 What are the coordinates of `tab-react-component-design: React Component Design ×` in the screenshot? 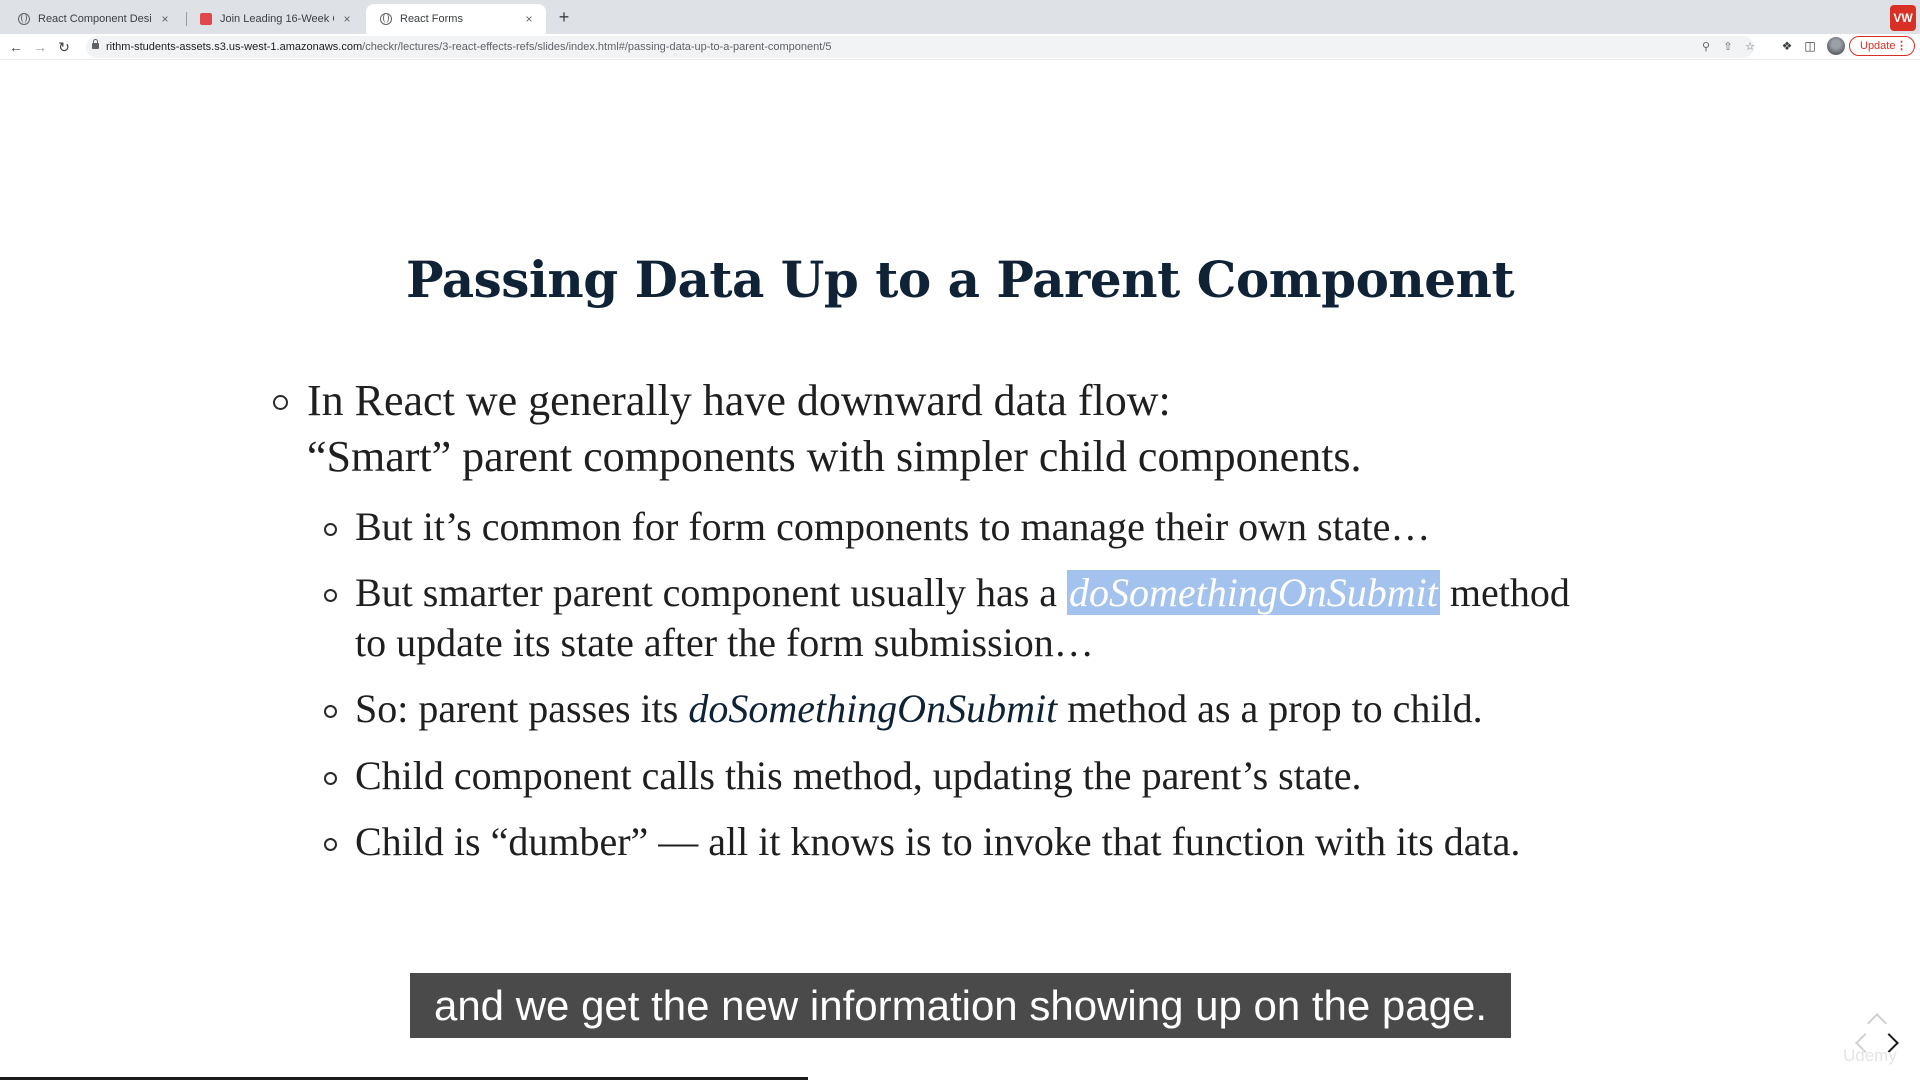 It's located at (93, 19).